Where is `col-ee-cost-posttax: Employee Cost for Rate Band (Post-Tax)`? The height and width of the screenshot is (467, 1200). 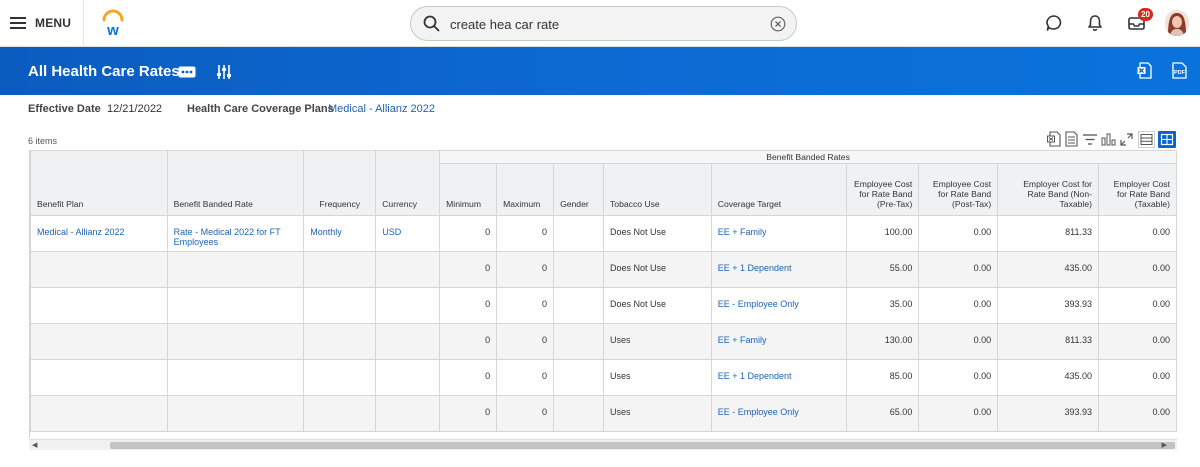
col-ee-cost-posttax: Employee Cost for Rate Band (Post-Tax) is located at coordinates (958, 189).